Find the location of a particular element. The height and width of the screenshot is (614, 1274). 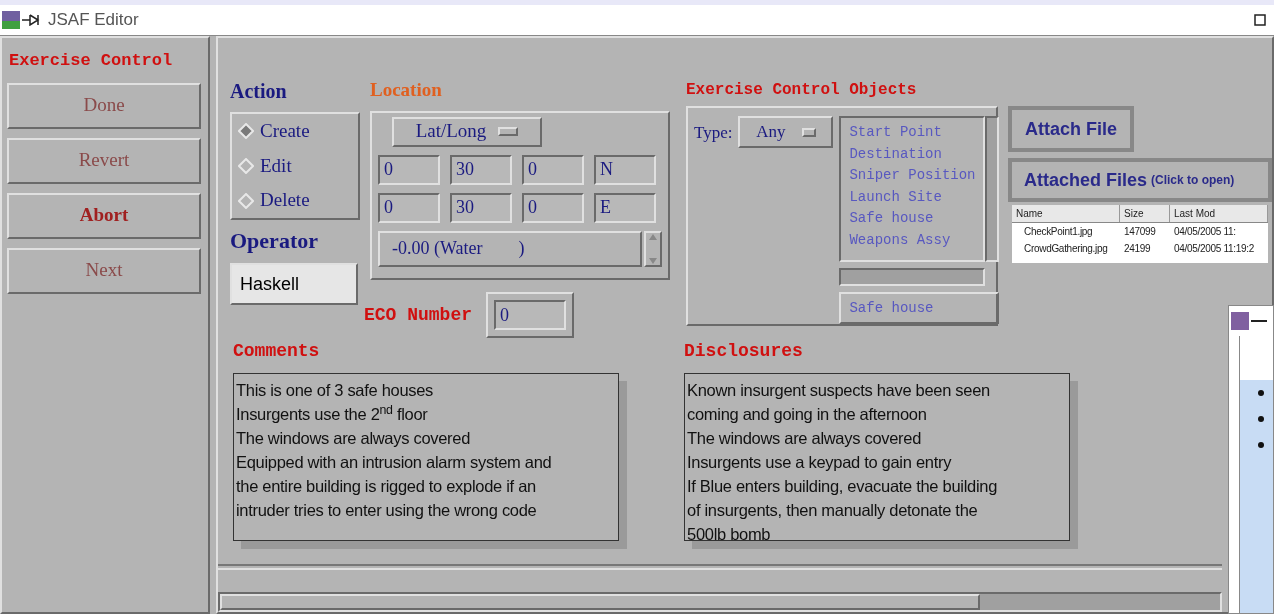

bottom-scrollbar is located at coordinates (720, 602).